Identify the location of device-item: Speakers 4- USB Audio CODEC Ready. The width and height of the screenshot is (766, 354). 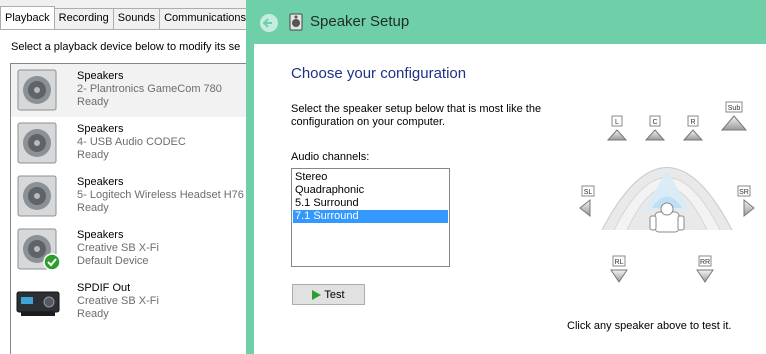
(130, 143).